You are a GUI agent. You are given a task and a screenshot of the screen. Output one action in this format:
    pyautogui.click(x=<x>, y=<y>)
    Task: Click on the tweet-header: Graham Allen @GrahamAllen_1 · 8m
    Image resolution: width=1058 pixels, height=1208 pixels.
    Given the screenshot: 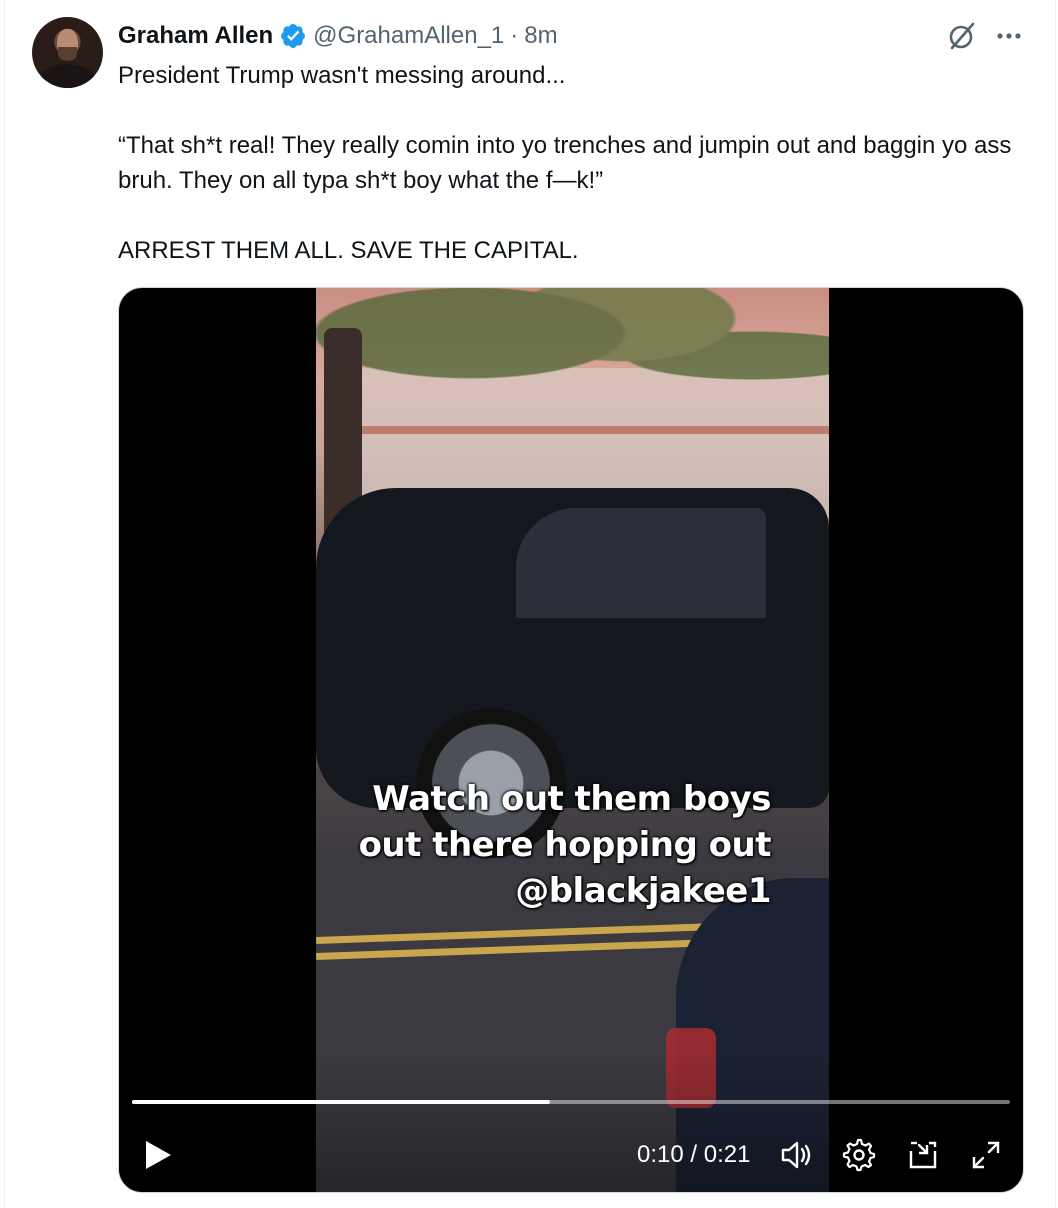 What is the action you would take?
    pyautogui.click(x=338, y=36)
    